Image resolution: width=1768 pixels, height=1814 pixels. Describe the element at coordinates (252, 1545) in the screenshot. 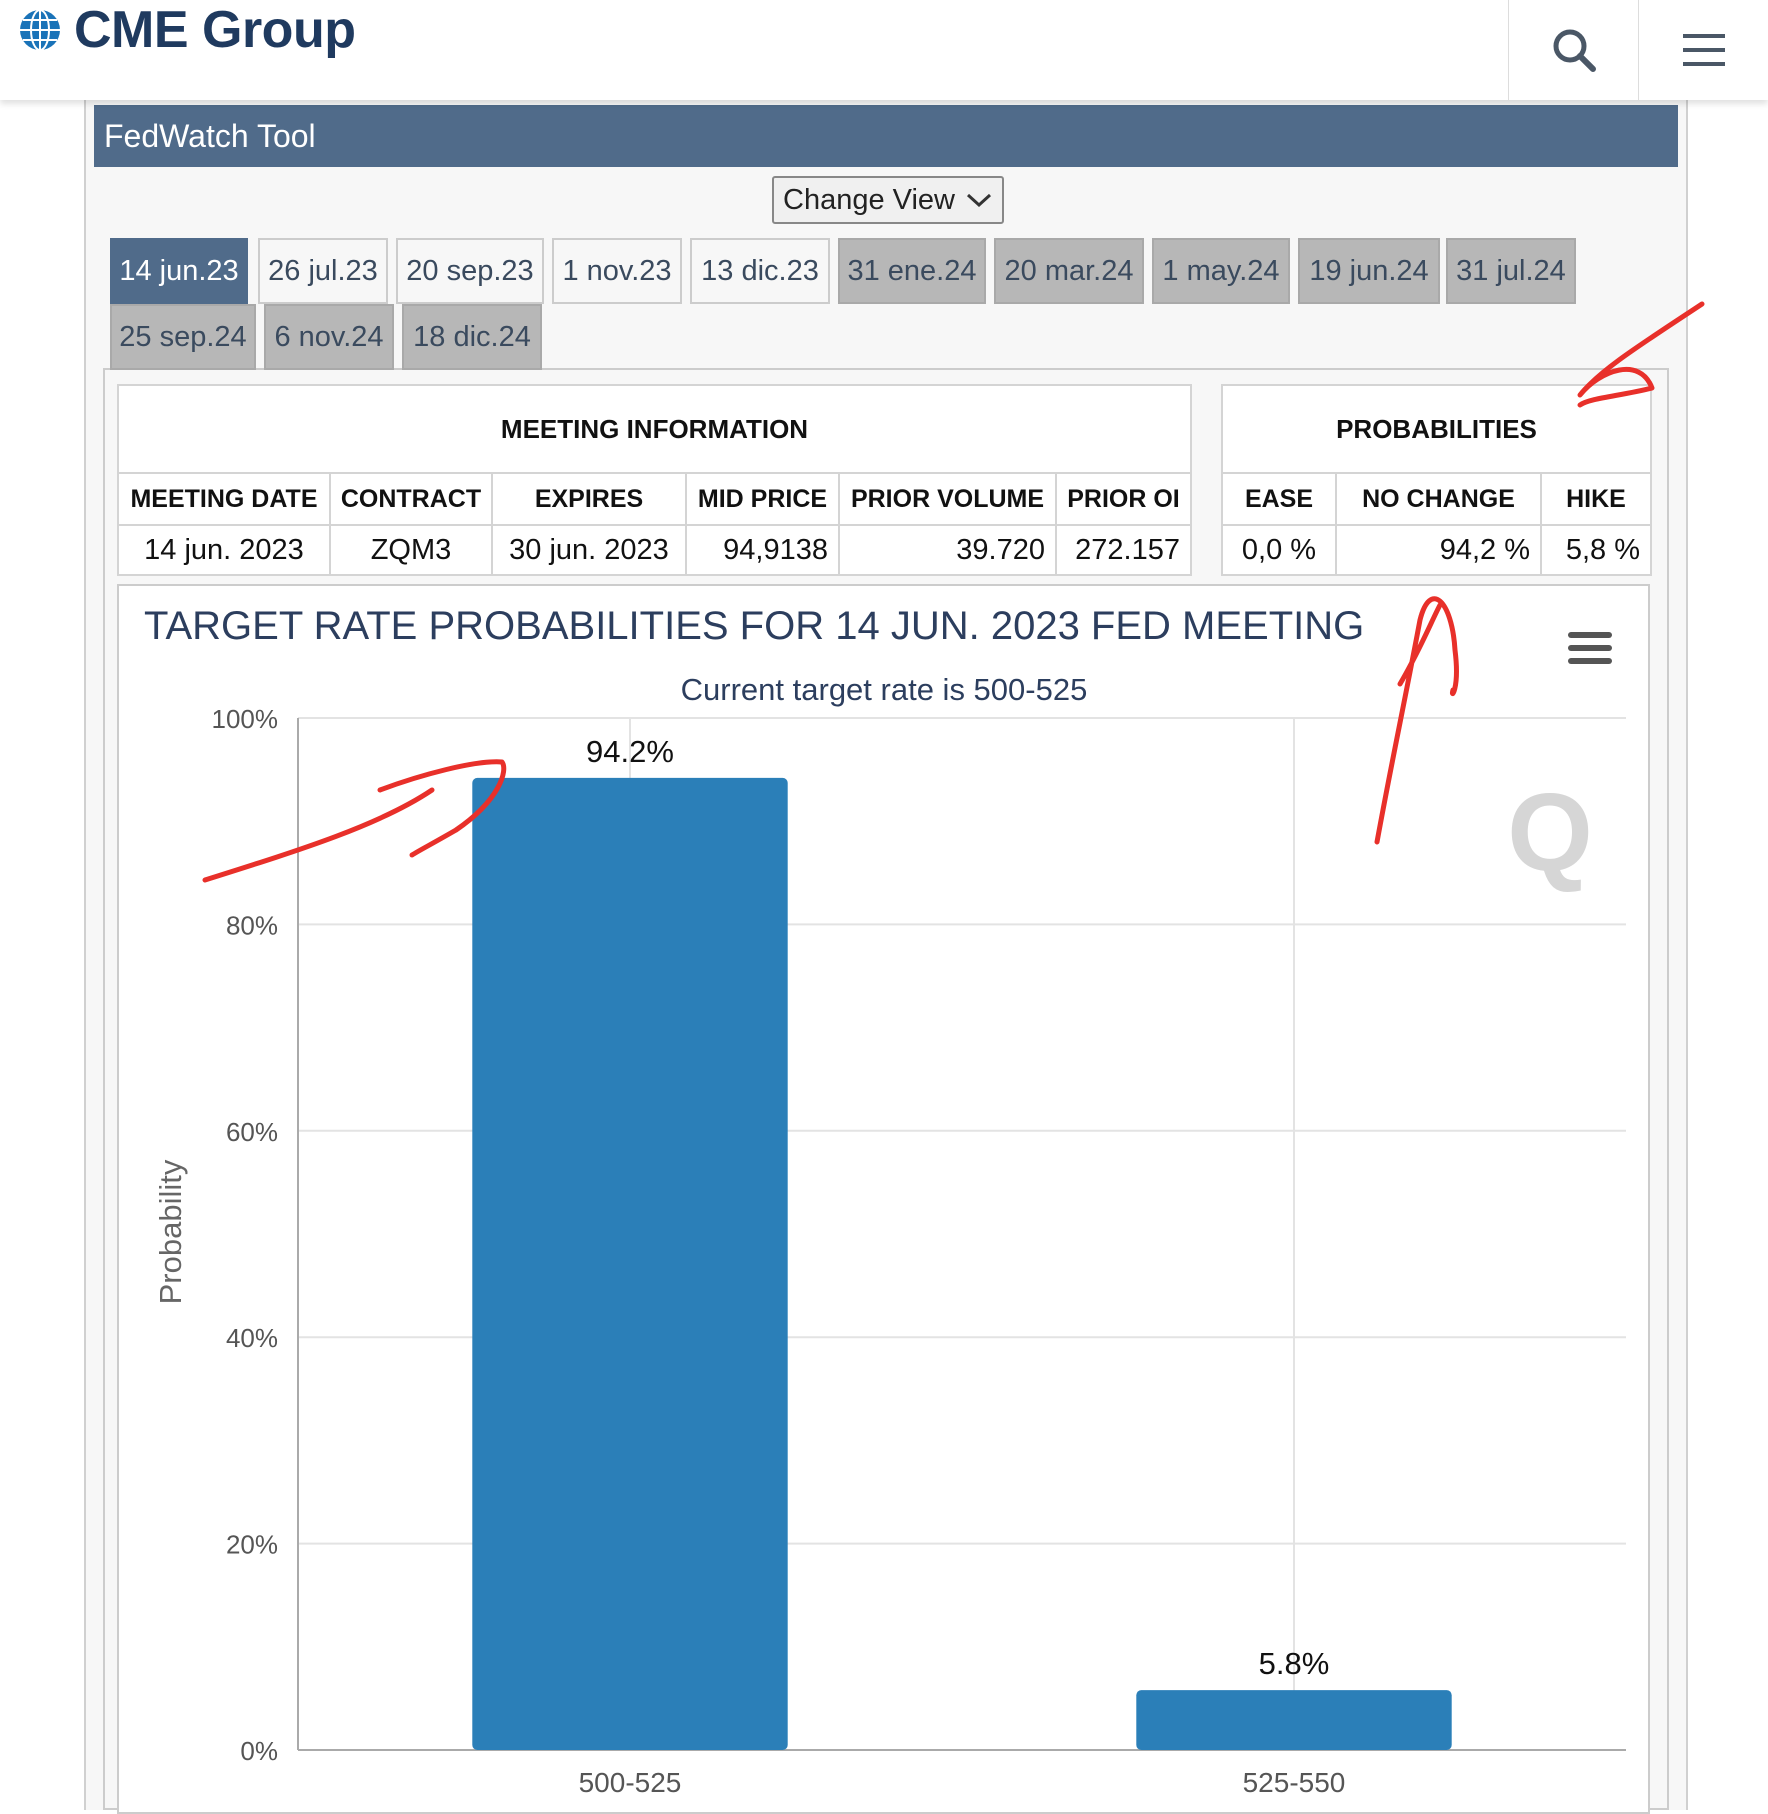

I see `y-tick-label: 20%` at that location.